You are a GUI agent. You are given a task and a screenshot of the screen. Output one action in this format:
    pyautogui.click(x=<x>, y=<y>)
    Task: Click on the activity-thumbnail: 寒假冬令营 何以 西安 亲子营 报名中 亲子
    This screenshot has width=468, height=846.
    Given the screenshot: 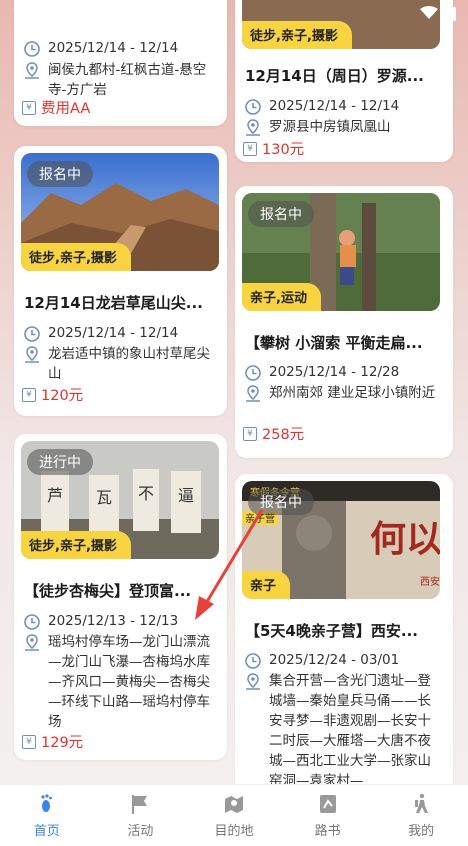 What is the action you would take?
    pyautogui.click(x=341, y=540)
    